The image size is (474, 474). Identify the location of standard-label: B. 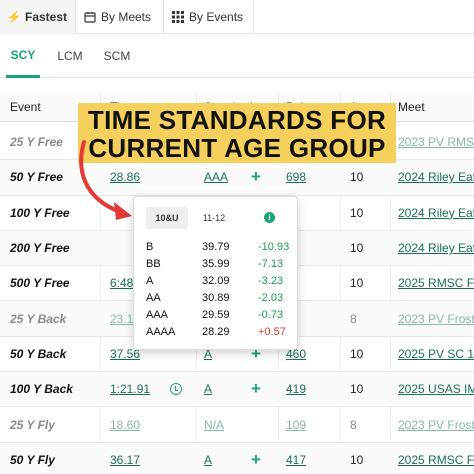
(150, 247).